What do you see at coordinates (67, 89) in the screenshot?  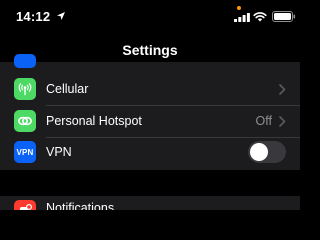 I see `row-label-cellular: Cellular` at bounding box center [67, 89].